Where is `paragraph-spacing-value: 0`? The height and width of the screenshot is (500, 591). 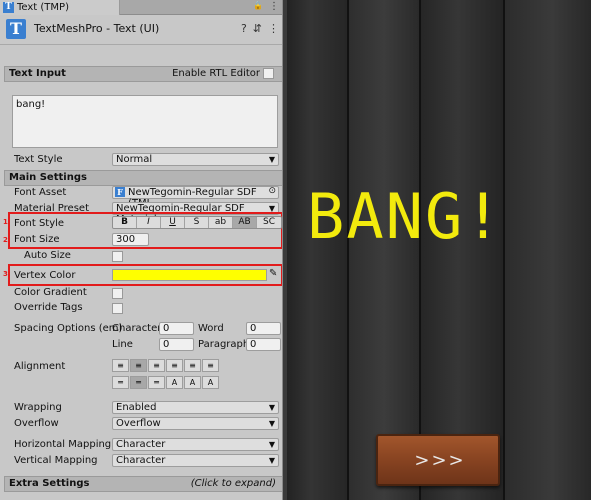 paragraph-spacing-value: 0 is located at coordinates (253, 344).